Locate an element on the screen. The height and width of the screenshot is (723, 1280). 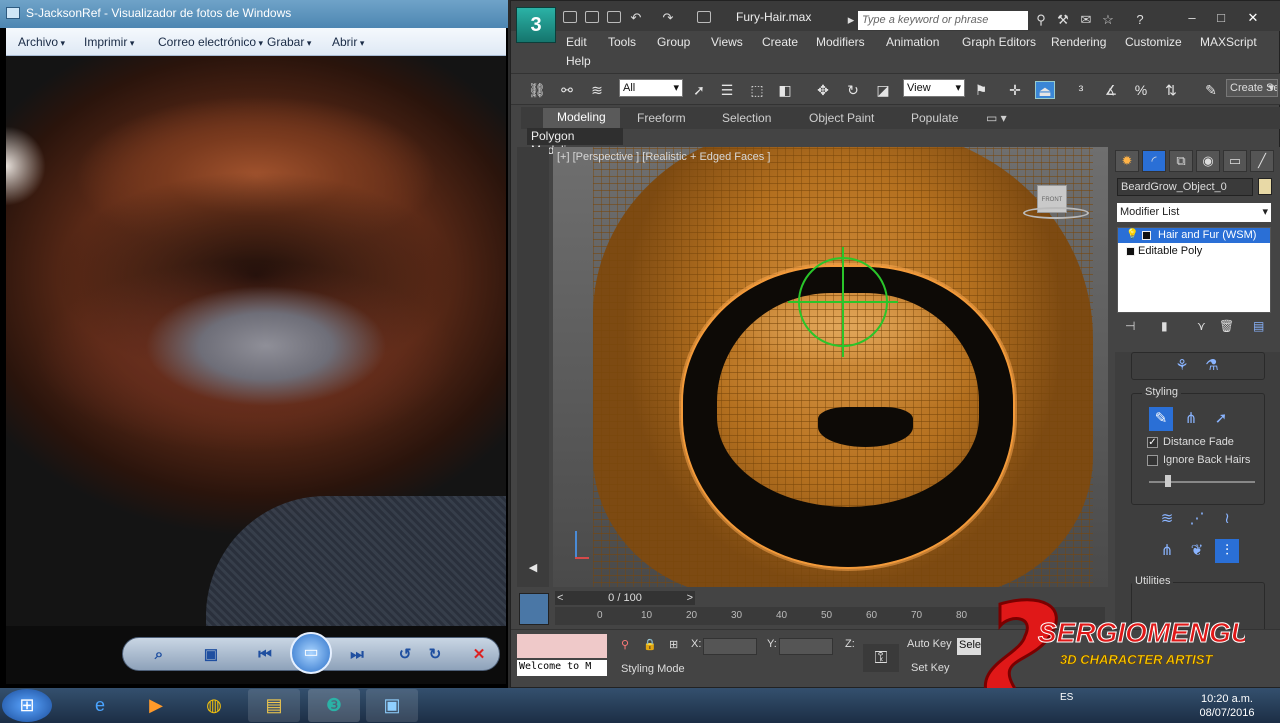
tab-freeform: Freeform is located at coordinates (661, 118).